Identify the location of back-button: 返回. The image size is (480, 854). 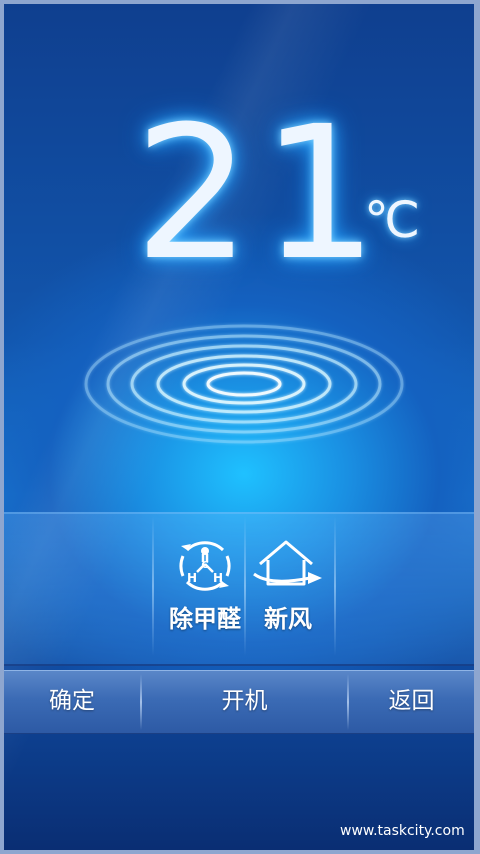
(411, 701).